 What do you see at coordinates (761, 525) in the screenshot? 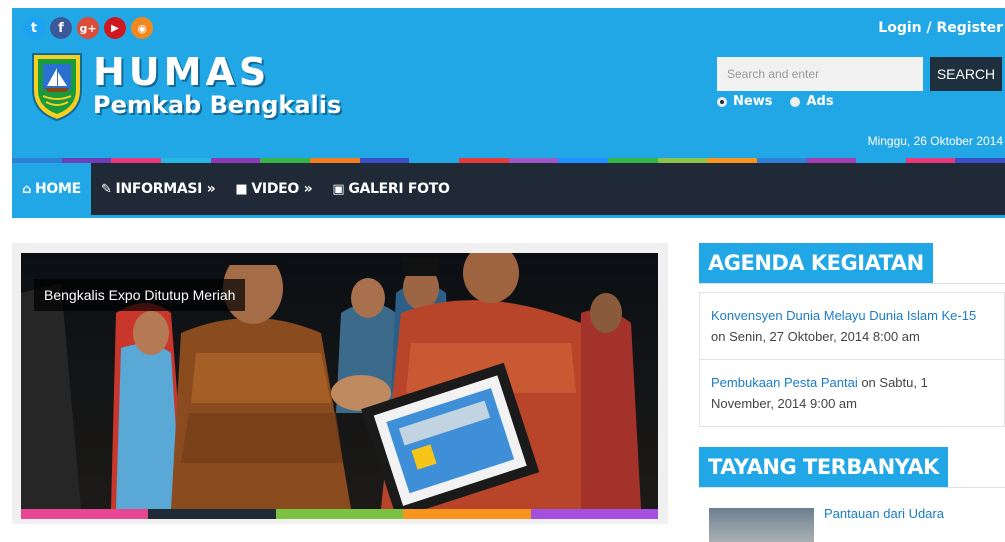
I see `popular-thumbnail` at bounding box center [761, 525].